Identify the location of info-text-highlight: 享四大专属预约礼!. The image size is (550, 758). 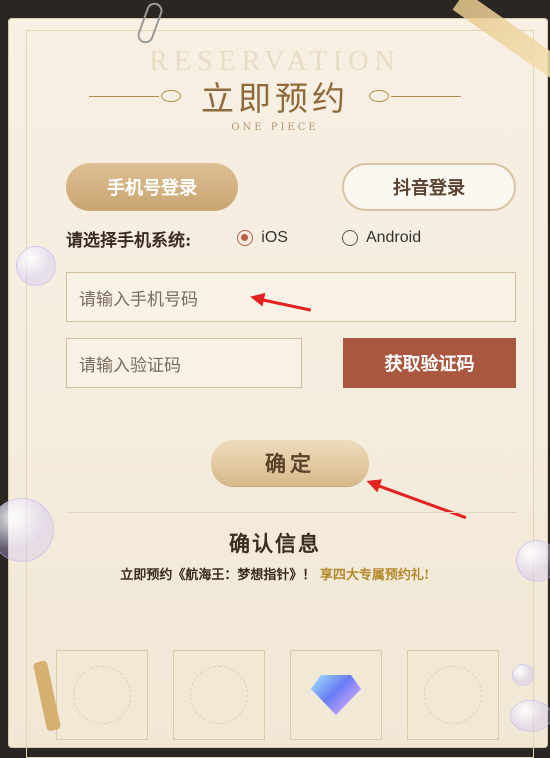
(374, 575).